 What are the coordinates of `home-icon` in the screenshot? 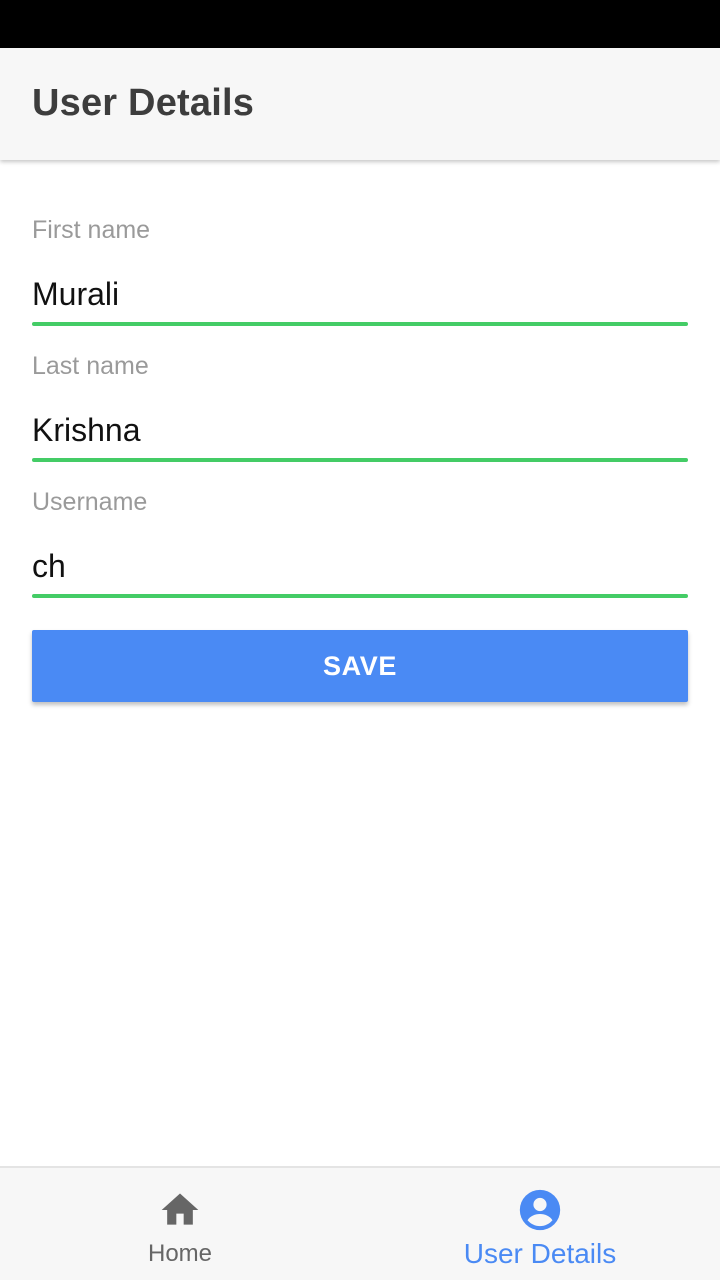 It's located at (180, 1209).